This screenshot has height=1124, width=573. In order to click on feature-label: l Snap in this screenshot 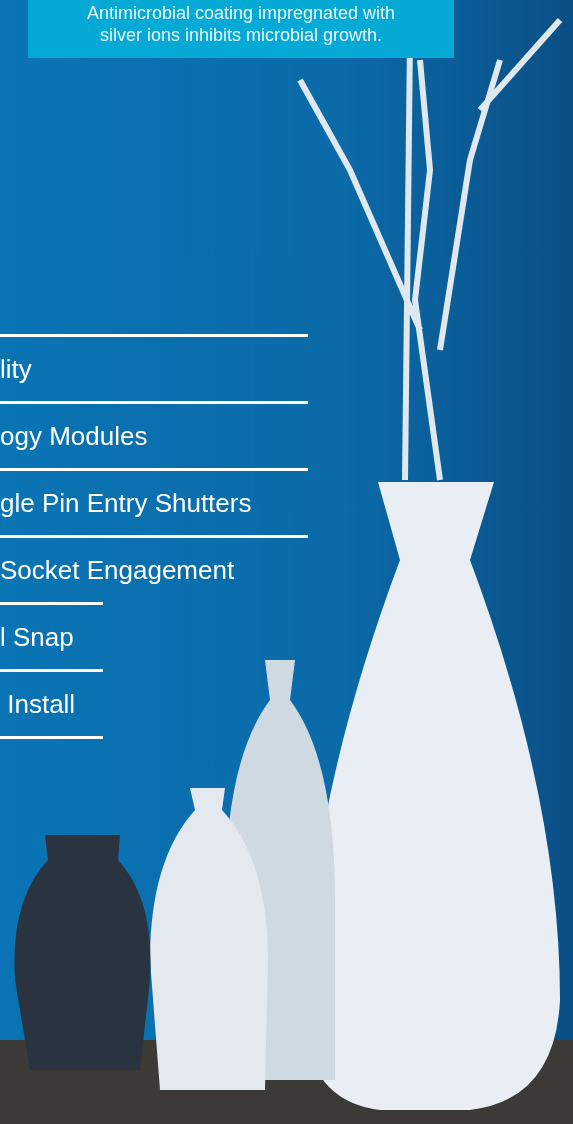, I will do `click(37, 637)`.